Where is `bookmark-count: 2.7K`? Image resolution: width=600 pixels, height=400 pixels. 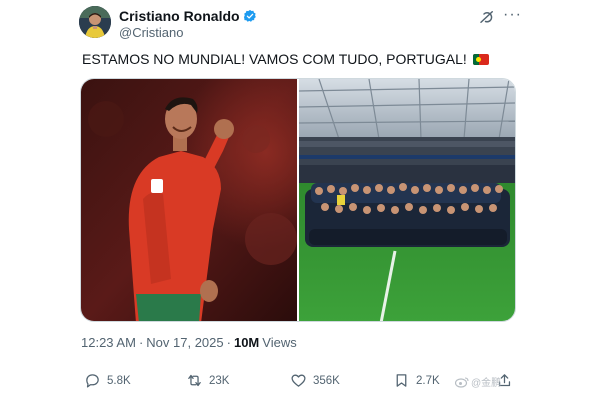 bookmark-count: 2.7K is located at coordinates (428, 380).